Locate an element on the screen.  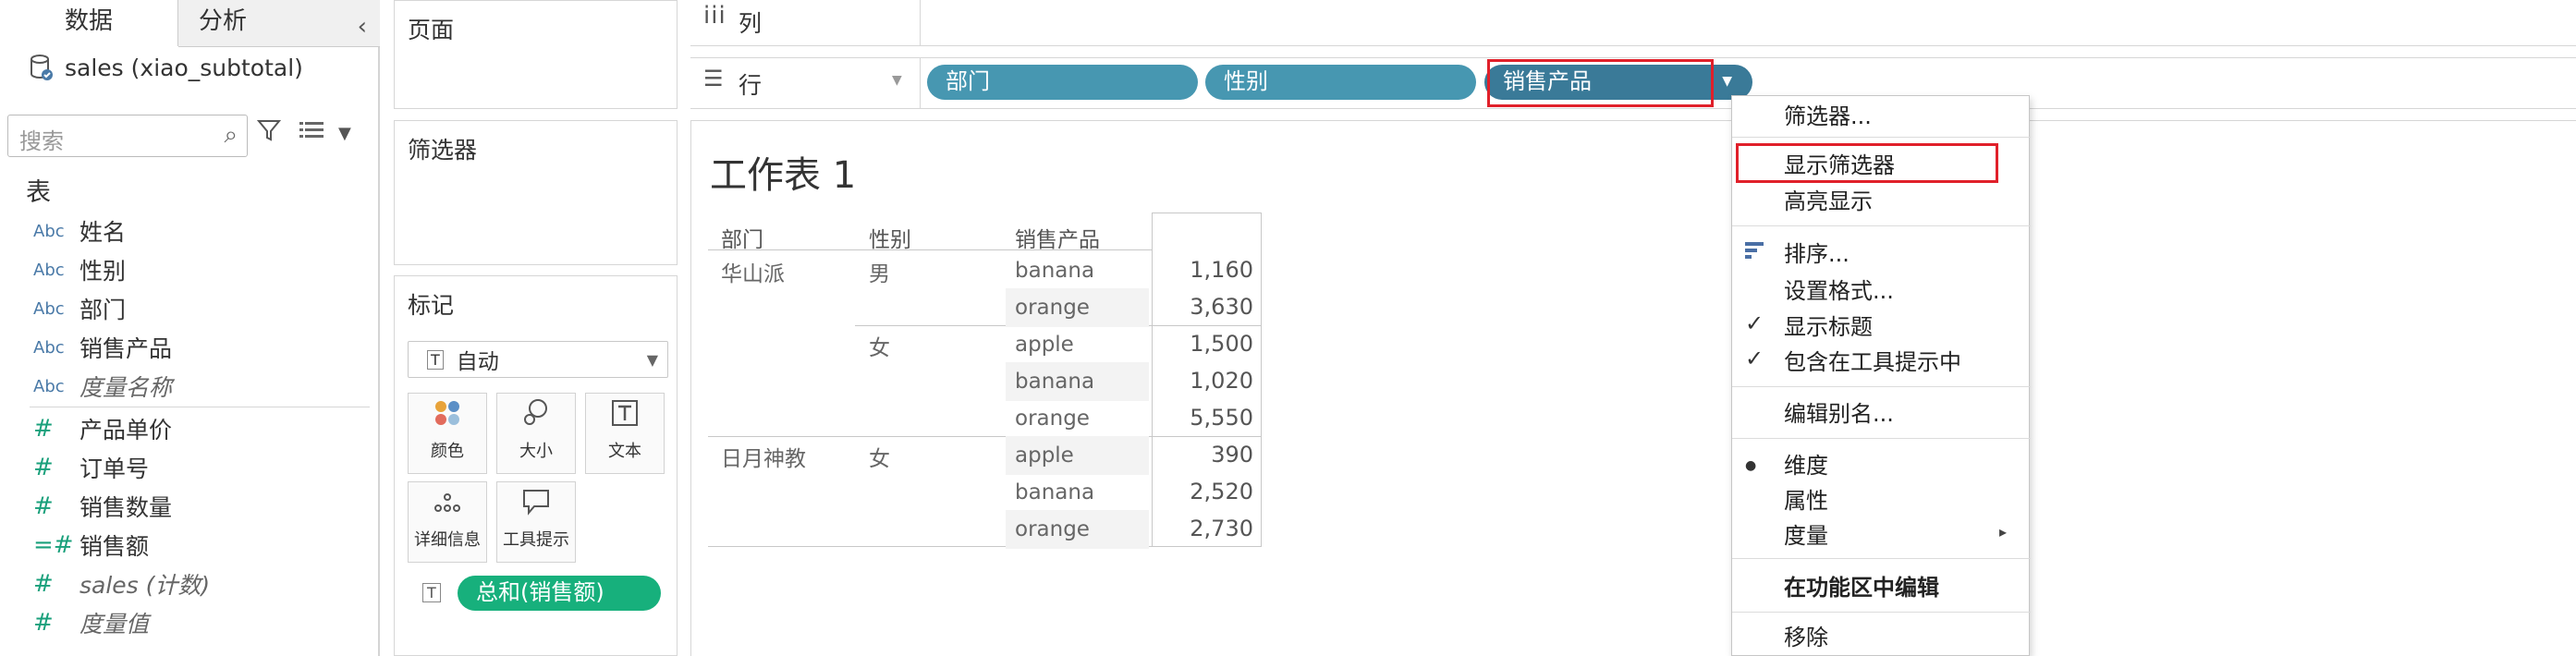
search-placeholder: 搜索 is located at coordinates (41, 141).